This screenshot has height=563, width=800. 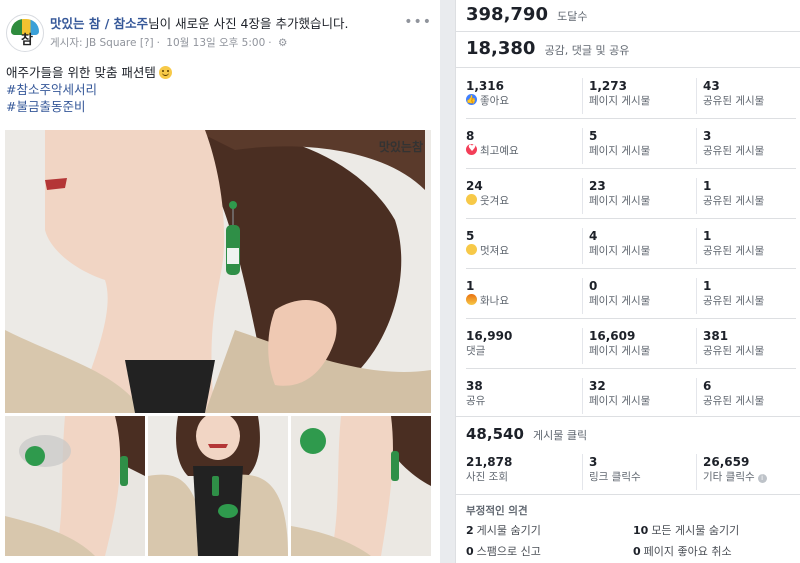 What do you see at coordinates (147, 43) in the screenshot?
I see `poster-tag: [?]` at bounding box center [147, 43].